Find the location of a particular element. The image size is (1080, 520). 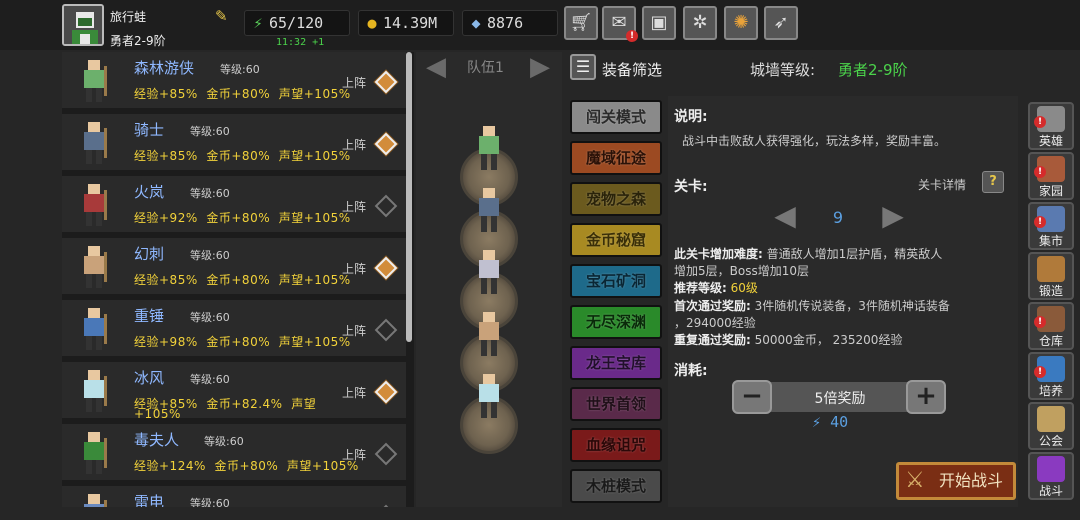

stamina-display: ⚡ 65/120 is located at coordinates (297, 23).